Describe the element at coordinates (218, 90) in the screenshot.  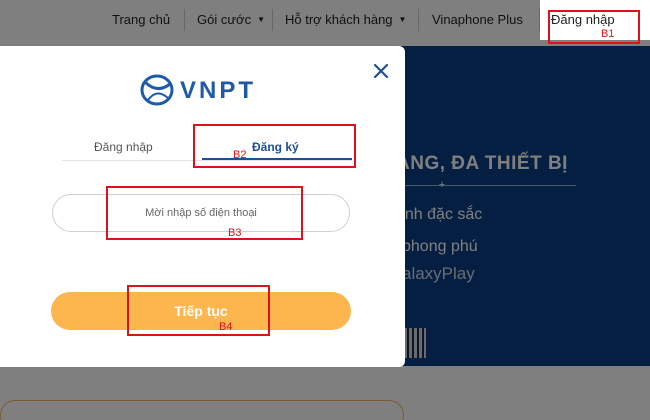
I see `vnpt-logo-text: VNPT` at that location.